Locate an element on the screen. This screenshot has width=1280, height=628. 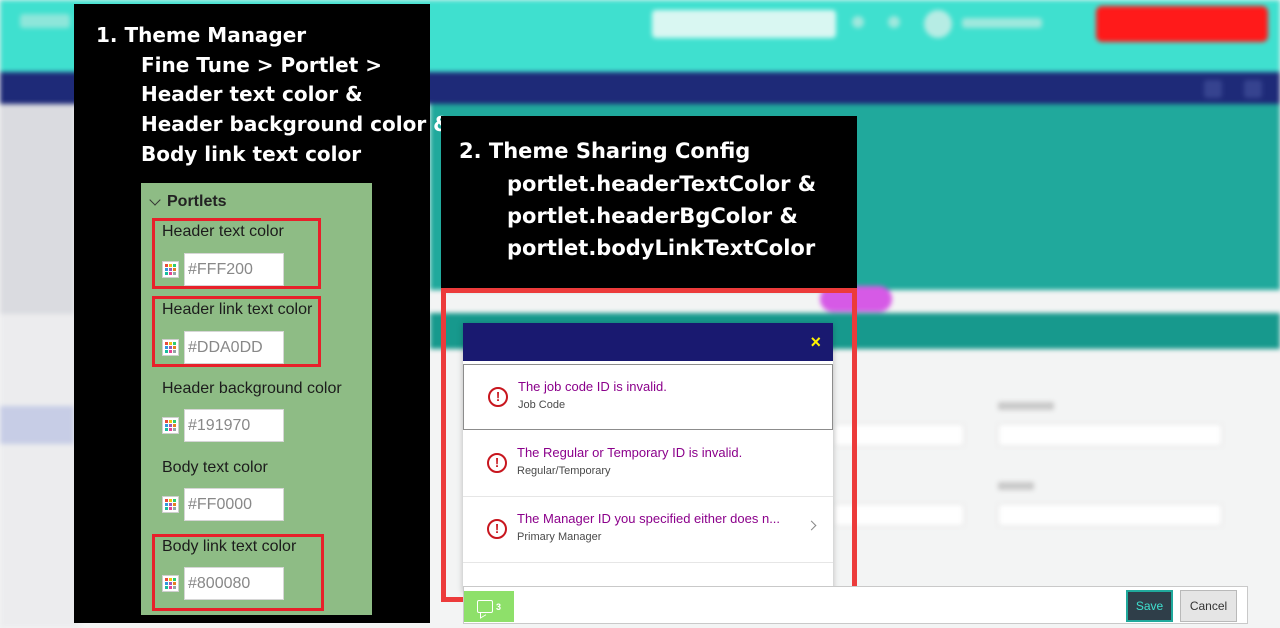
sidebar-selected-item is located at coordinates (37, 425).